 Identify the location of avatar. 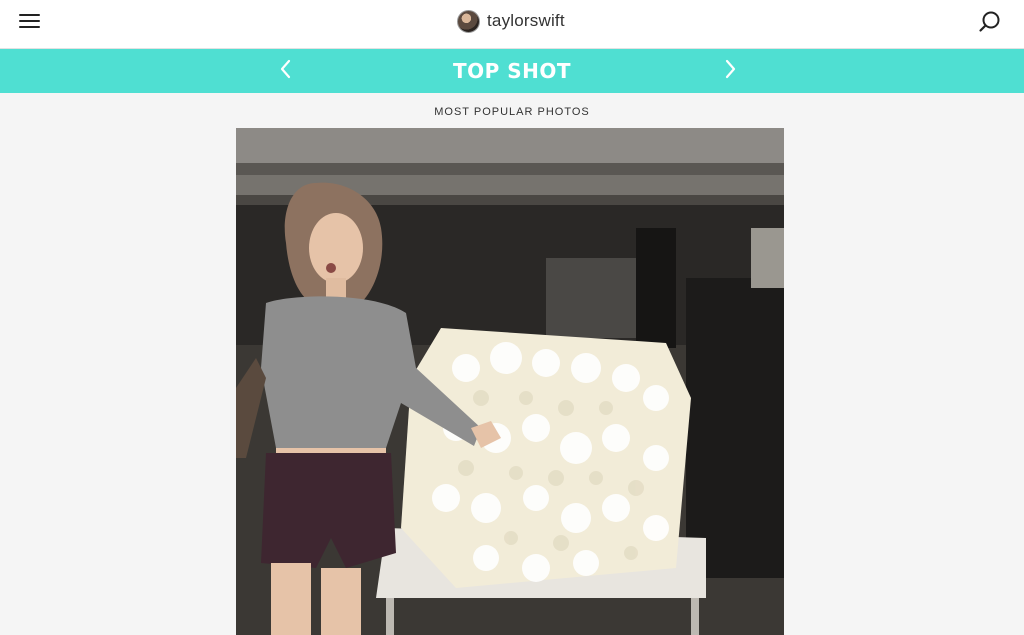
(468, 21).